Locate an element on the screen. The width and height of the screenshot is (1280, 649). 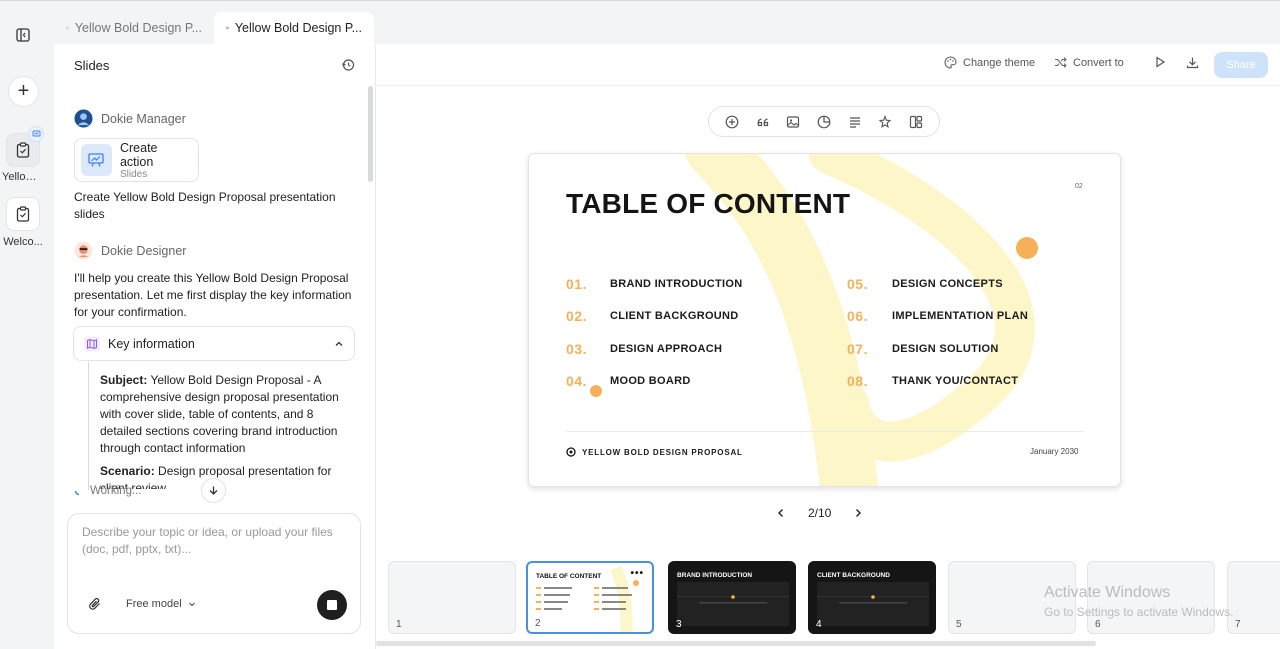
manager-author: Dokie Manager is located at coordinates (130, 118).